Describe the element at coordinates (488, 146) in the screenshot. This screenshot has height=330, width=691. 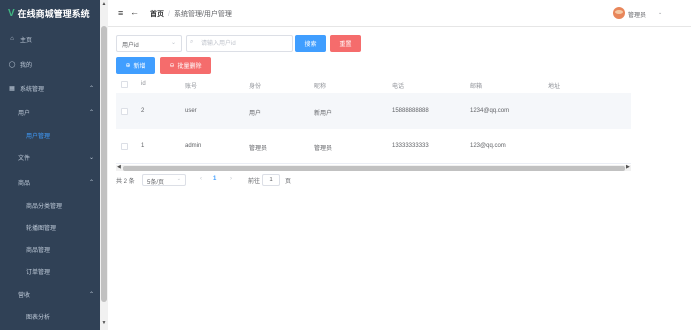
I see `cell-email: 123@qq.com` at that location.